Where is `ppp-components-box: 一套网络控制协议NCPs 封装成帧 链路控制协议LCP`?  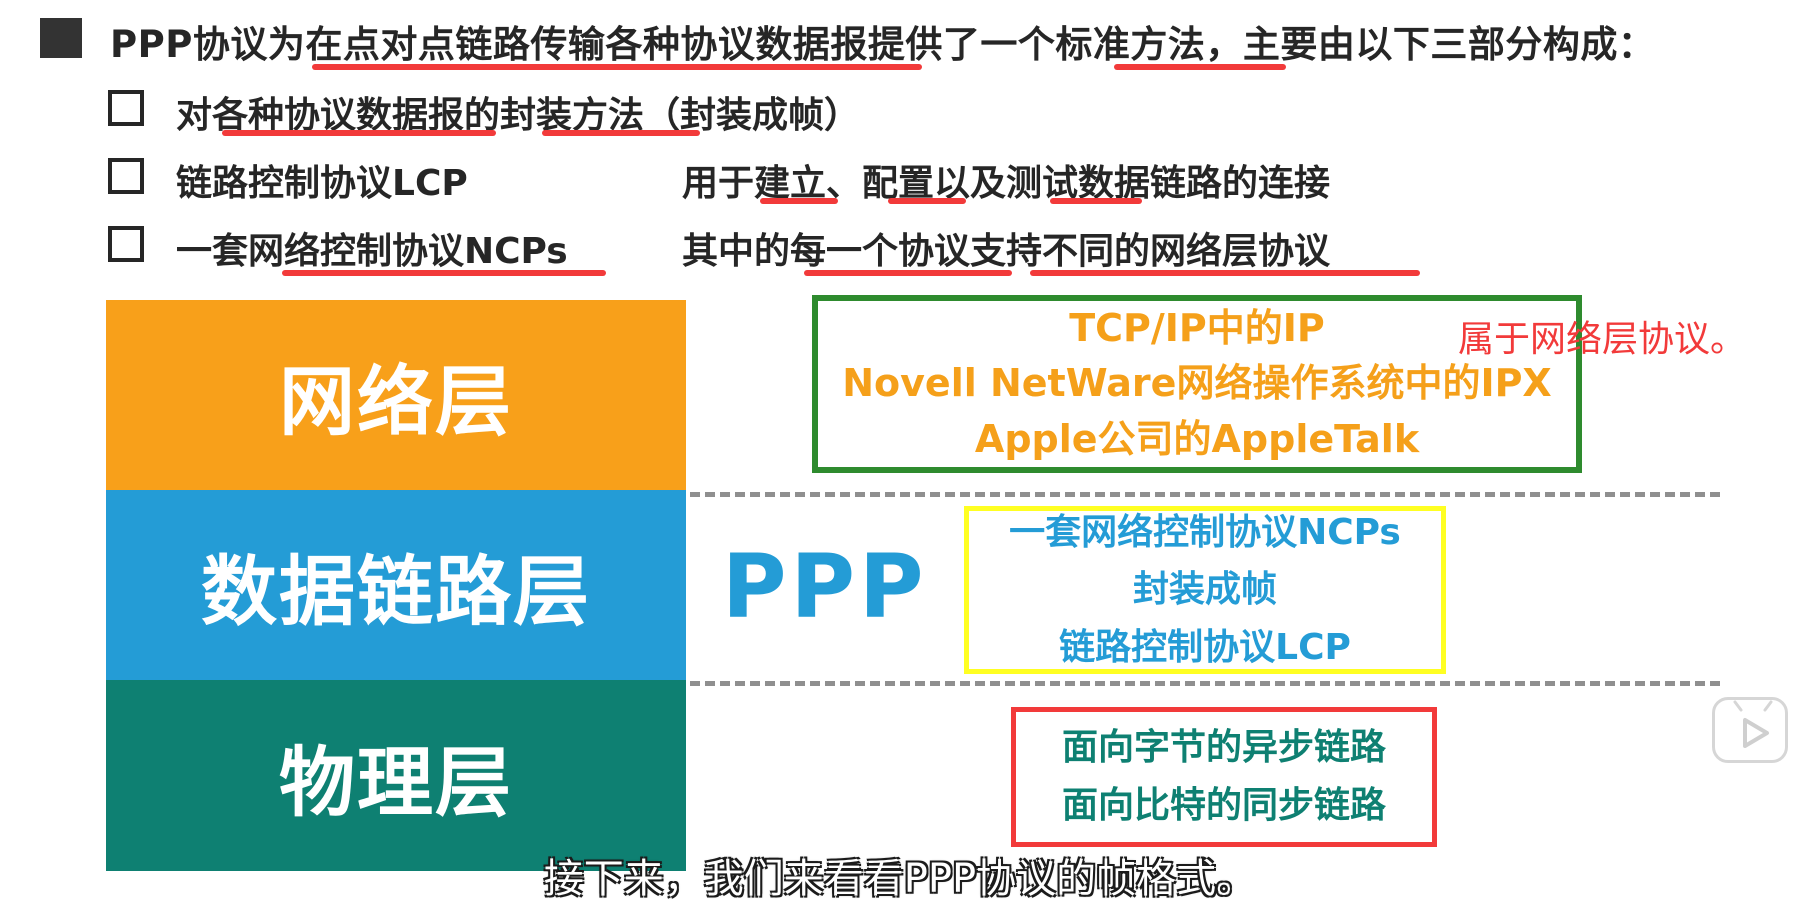
ppp-components-box: 一套网络控制协议NCPs 封装成帧 链路控制协议LCP is located at coordinates (1205, 590).